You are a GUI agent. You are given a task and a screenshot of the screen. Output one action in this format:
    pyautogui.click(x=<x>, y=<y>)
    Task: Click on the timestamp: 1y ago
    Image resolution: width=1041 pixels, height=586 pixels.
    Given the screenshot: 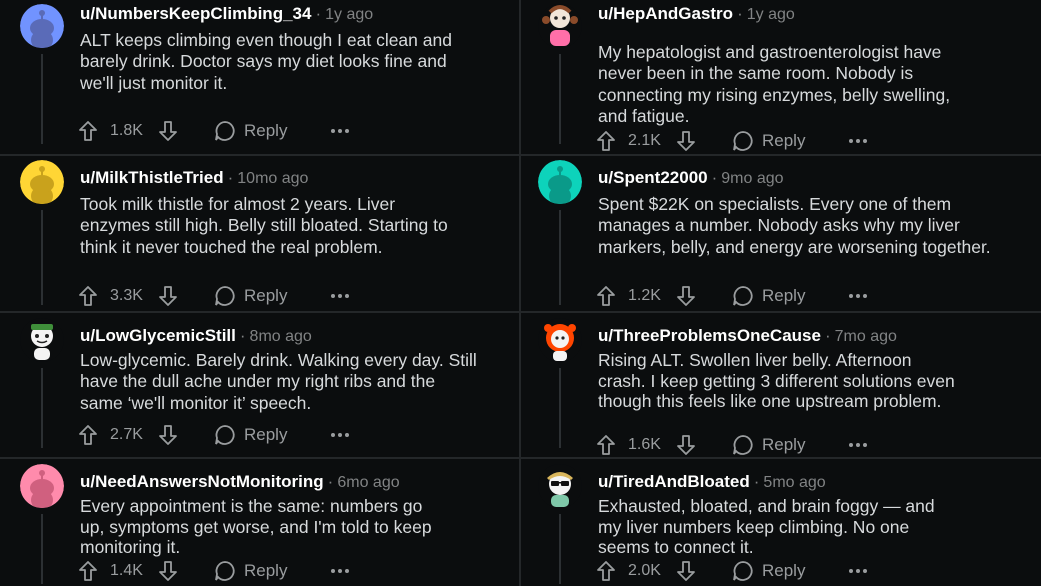 What is the action you would take?
    pyautogui.click(x=770, y=14)
    